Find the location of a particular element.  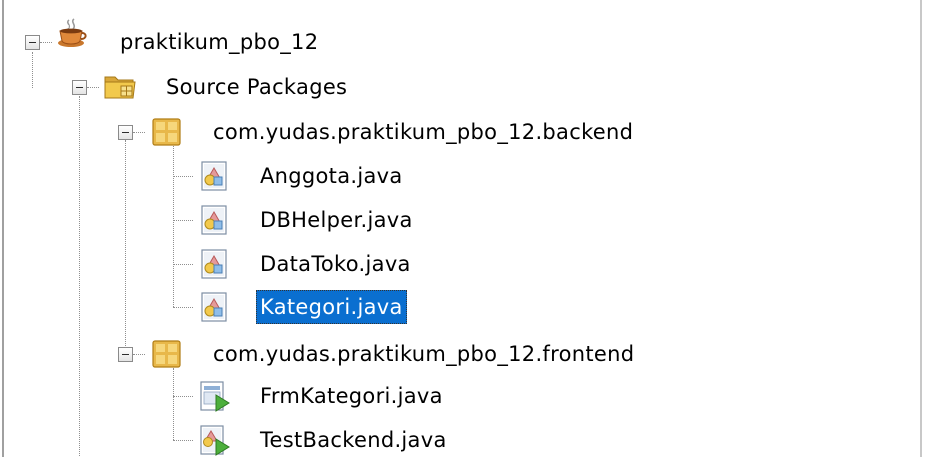

panel-left-border is located at coordinates (3, 228).